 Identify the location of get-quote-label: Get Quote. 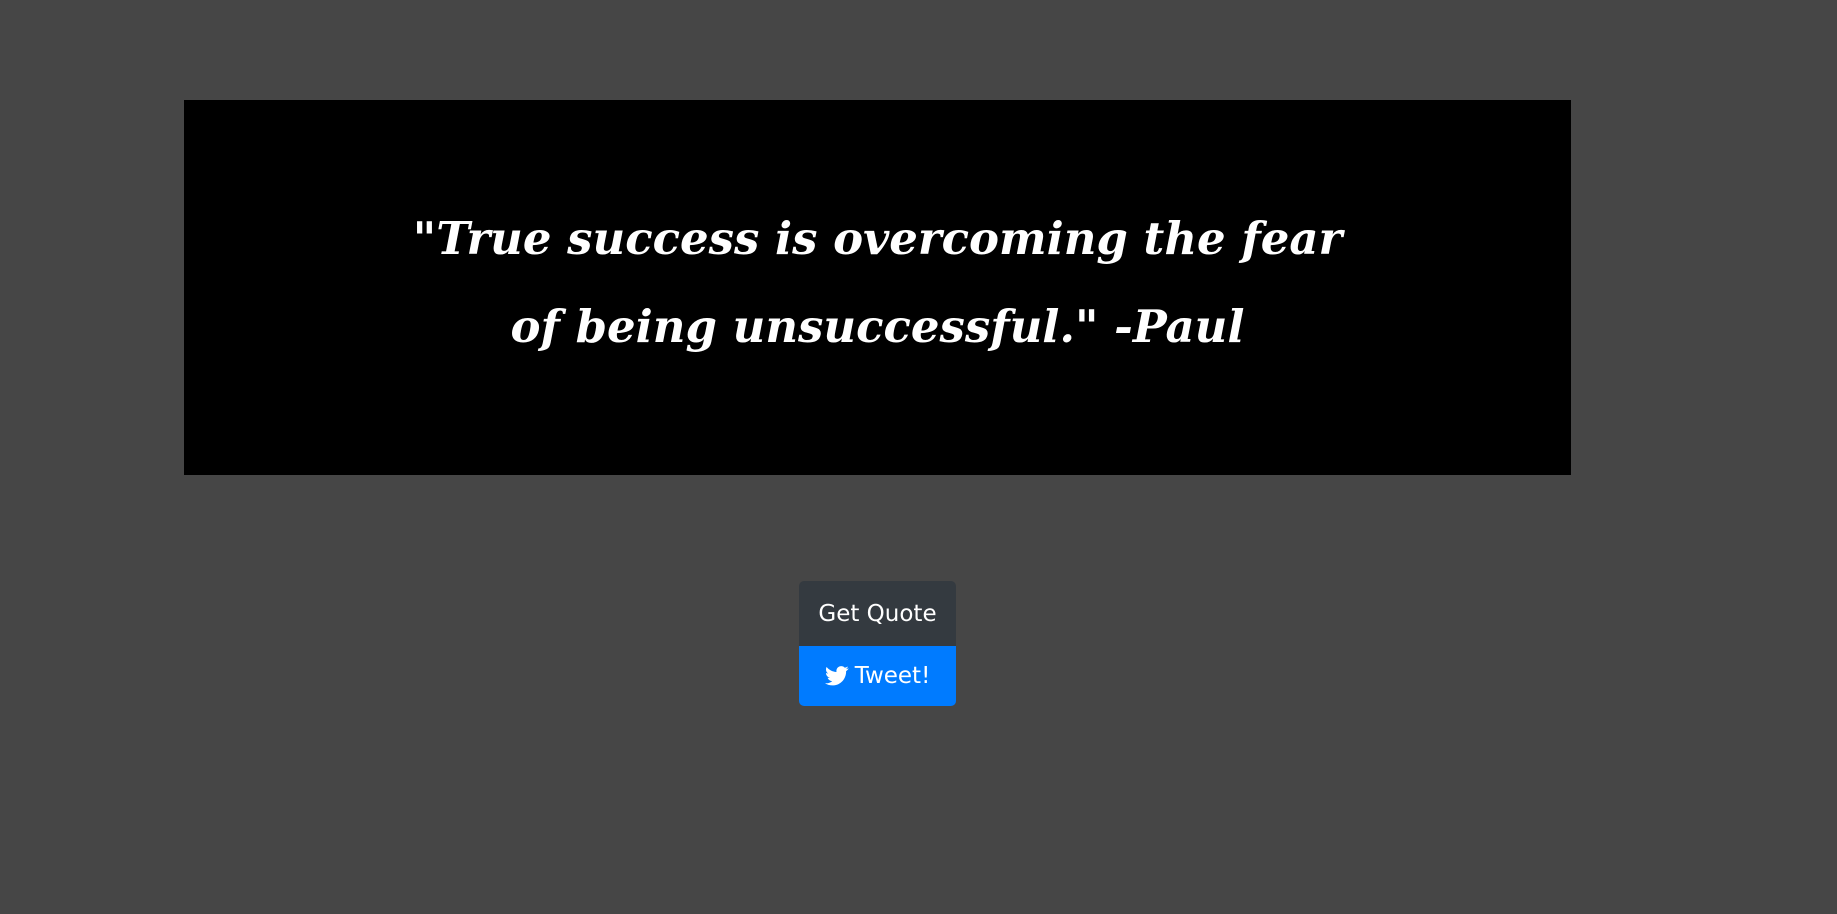
(877, 613).